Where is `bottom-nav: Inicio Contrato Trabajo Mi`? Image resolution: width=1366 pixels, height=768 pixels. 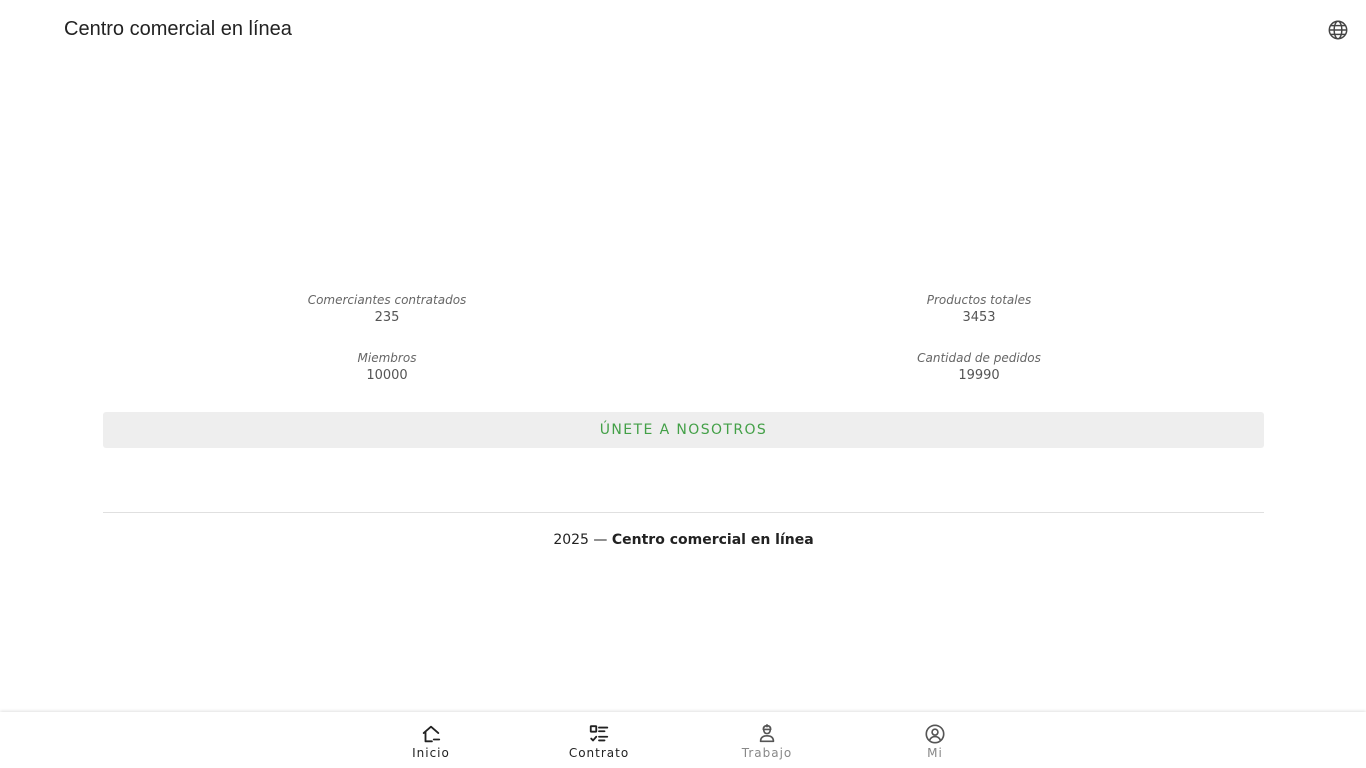 bottom-nav: Inicio Contrato Trabajo Mi is located at coordinates (683, 740).